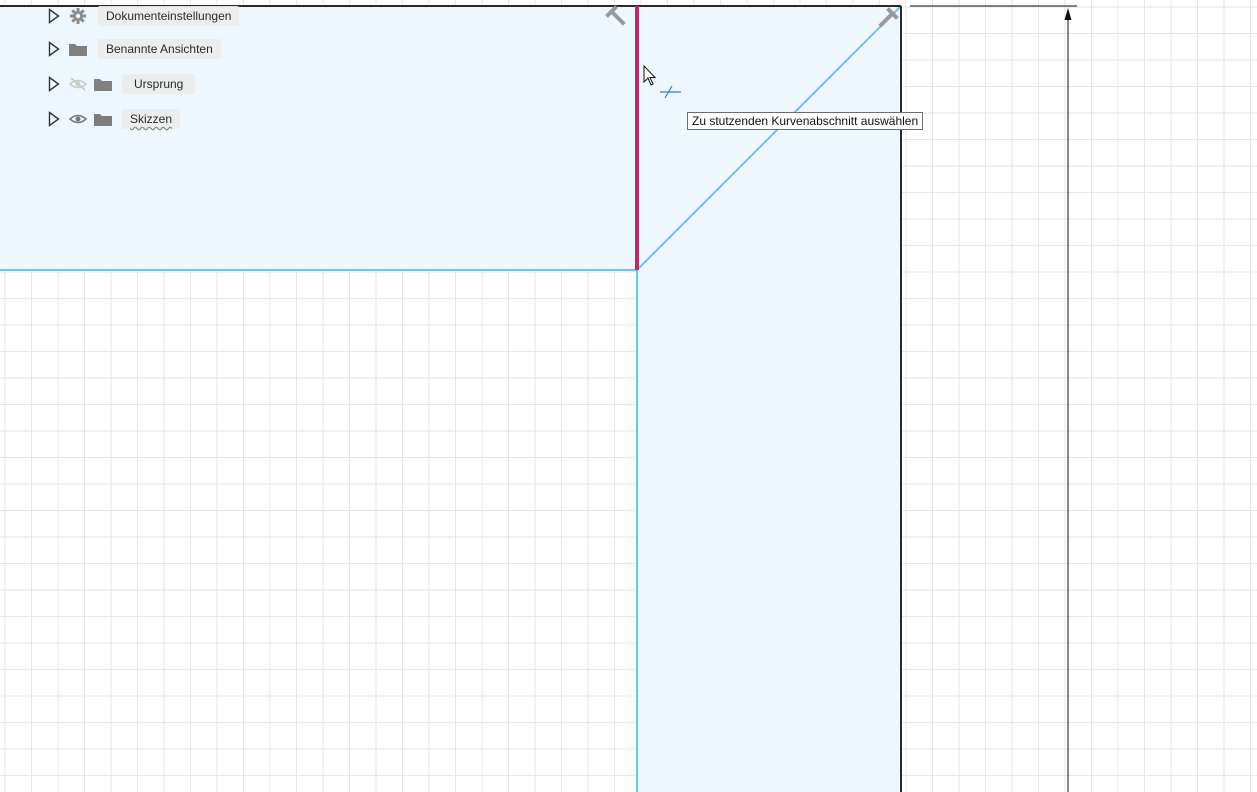  I want to click on browser-node-document-settings: Dokumenteinstellungen, so click(143, 16).